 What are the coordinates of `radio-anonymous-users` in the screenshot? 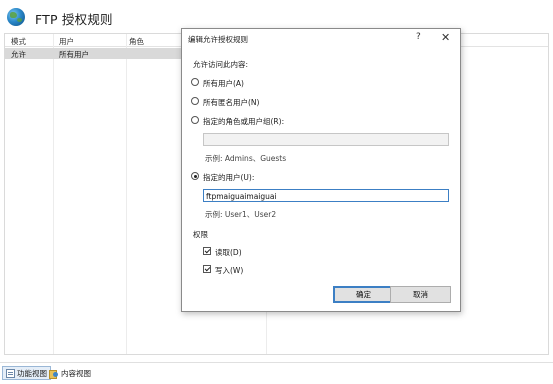 It's located at (195, 101).